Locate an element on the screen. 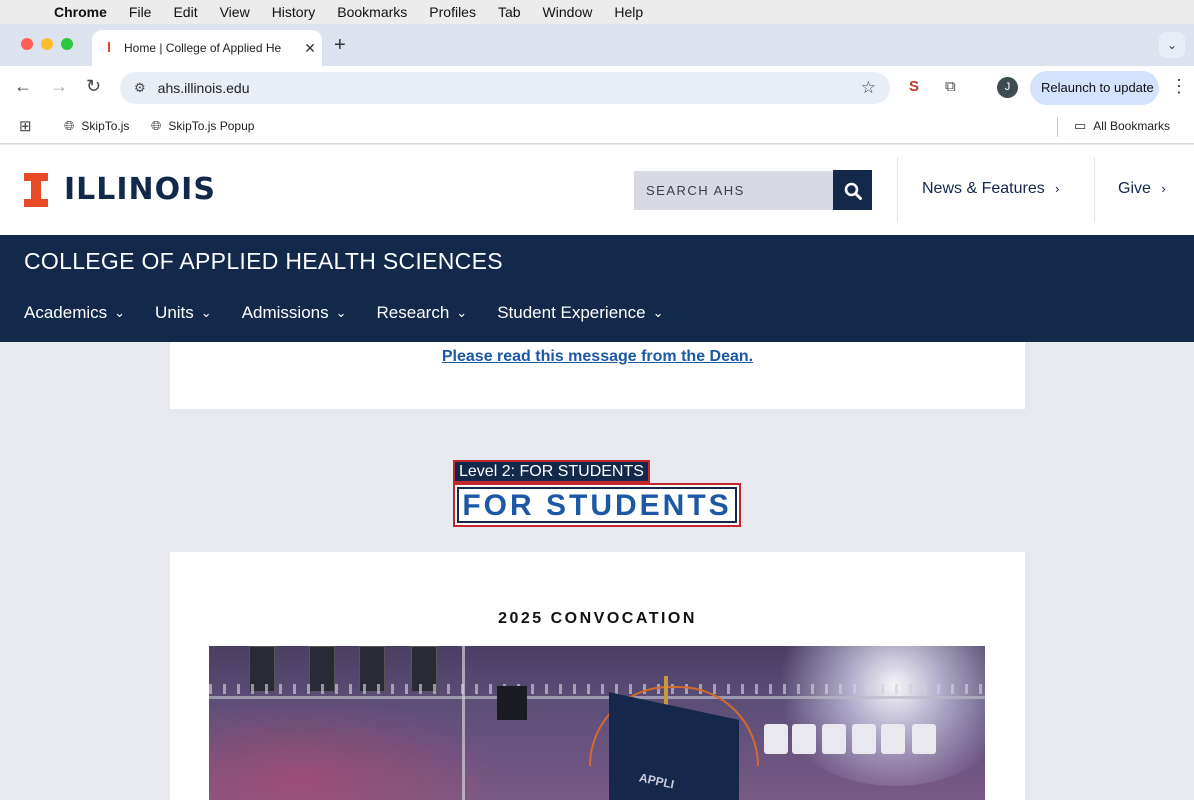 The width and height of the screenshot is (1194, 800). site-info-icon: ⚙ is located at coordinates (140, 88).